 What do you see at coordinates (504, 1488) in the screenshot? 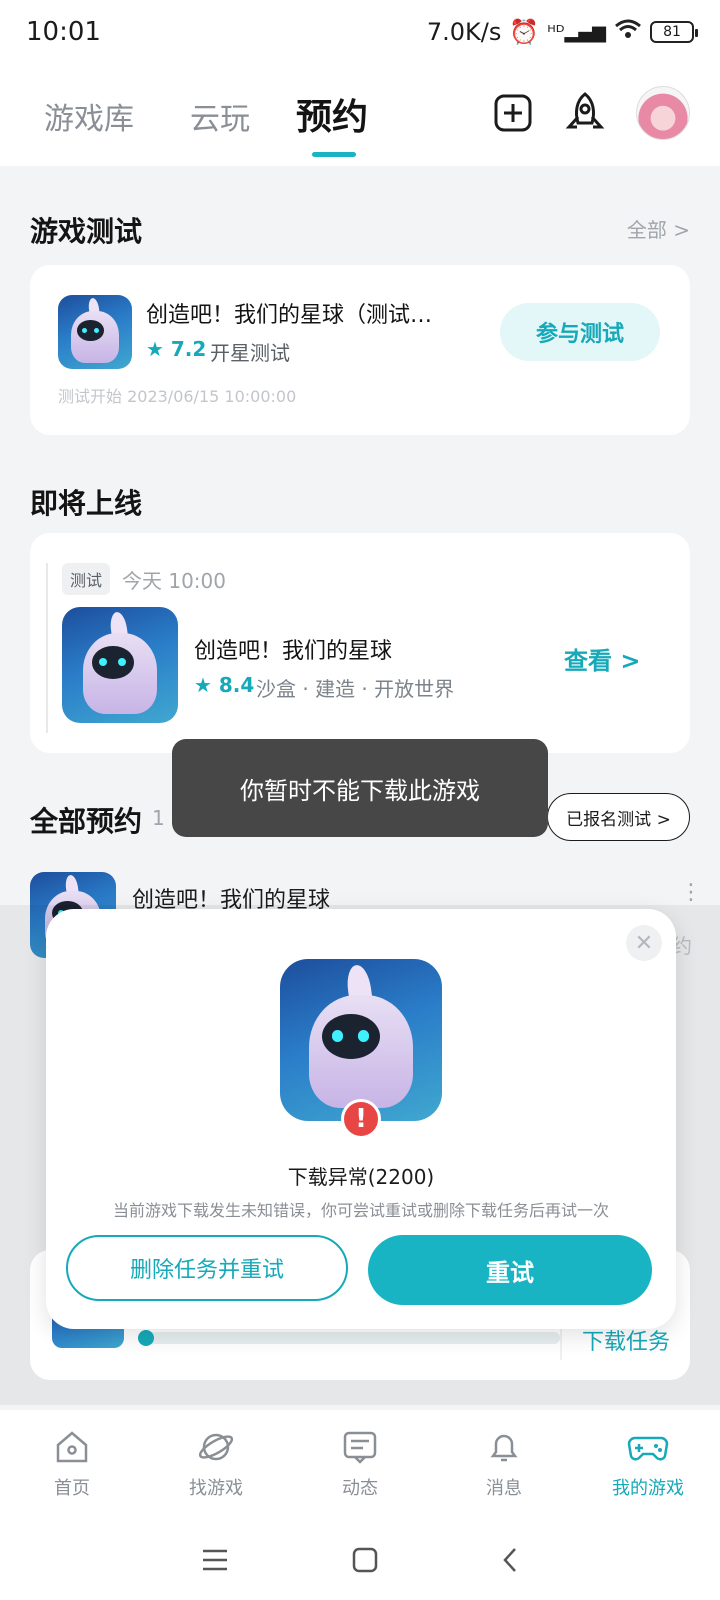
I see `nav-label-messages: 消息` at bounding box center [504, 1488].